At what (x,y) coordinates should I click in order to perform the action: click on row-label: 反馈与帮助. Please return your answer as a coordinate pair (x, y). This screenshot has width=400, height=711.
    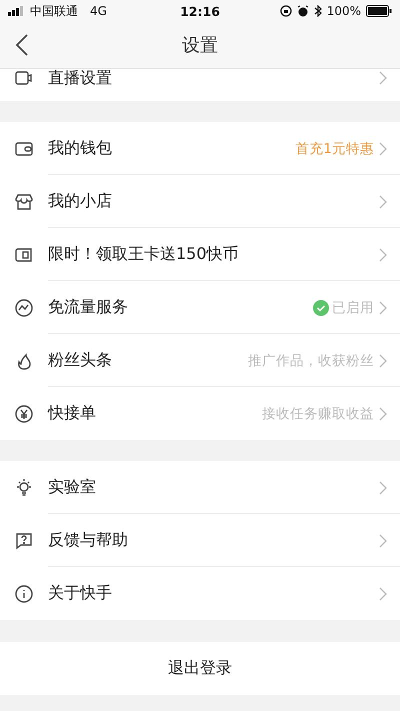
    Looking at the image, I should click on (88, 540).